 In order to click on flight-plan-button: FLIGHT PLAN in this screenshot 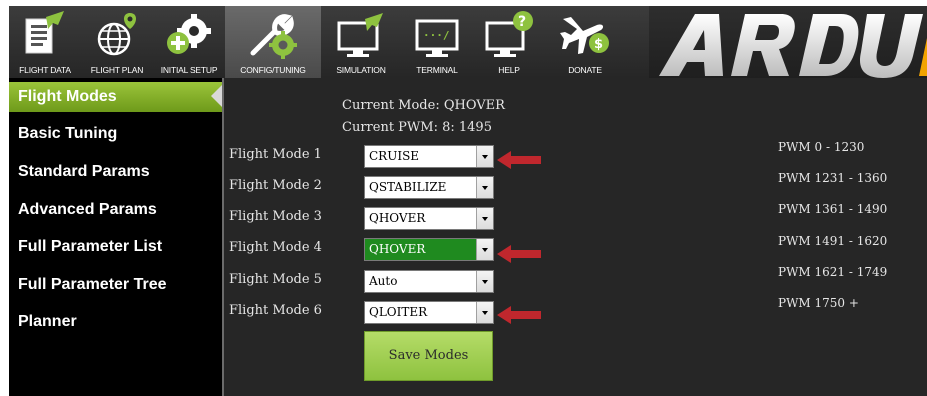, I will do `click(117, 42)`.